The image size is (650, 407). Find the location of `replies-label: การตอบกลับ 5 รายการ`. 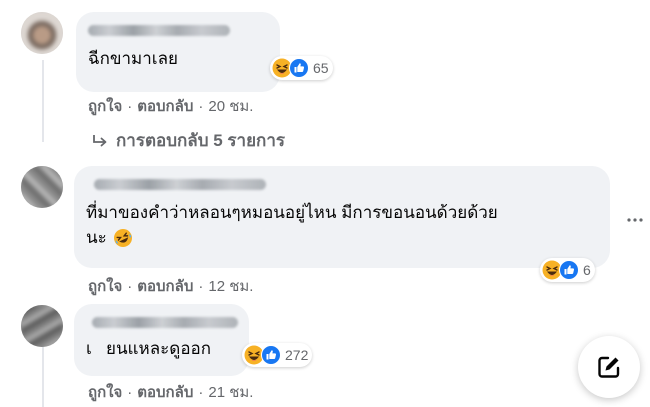

replies-label: การตอบกลับ 5 รายการ is located at coordinates (201, 140).